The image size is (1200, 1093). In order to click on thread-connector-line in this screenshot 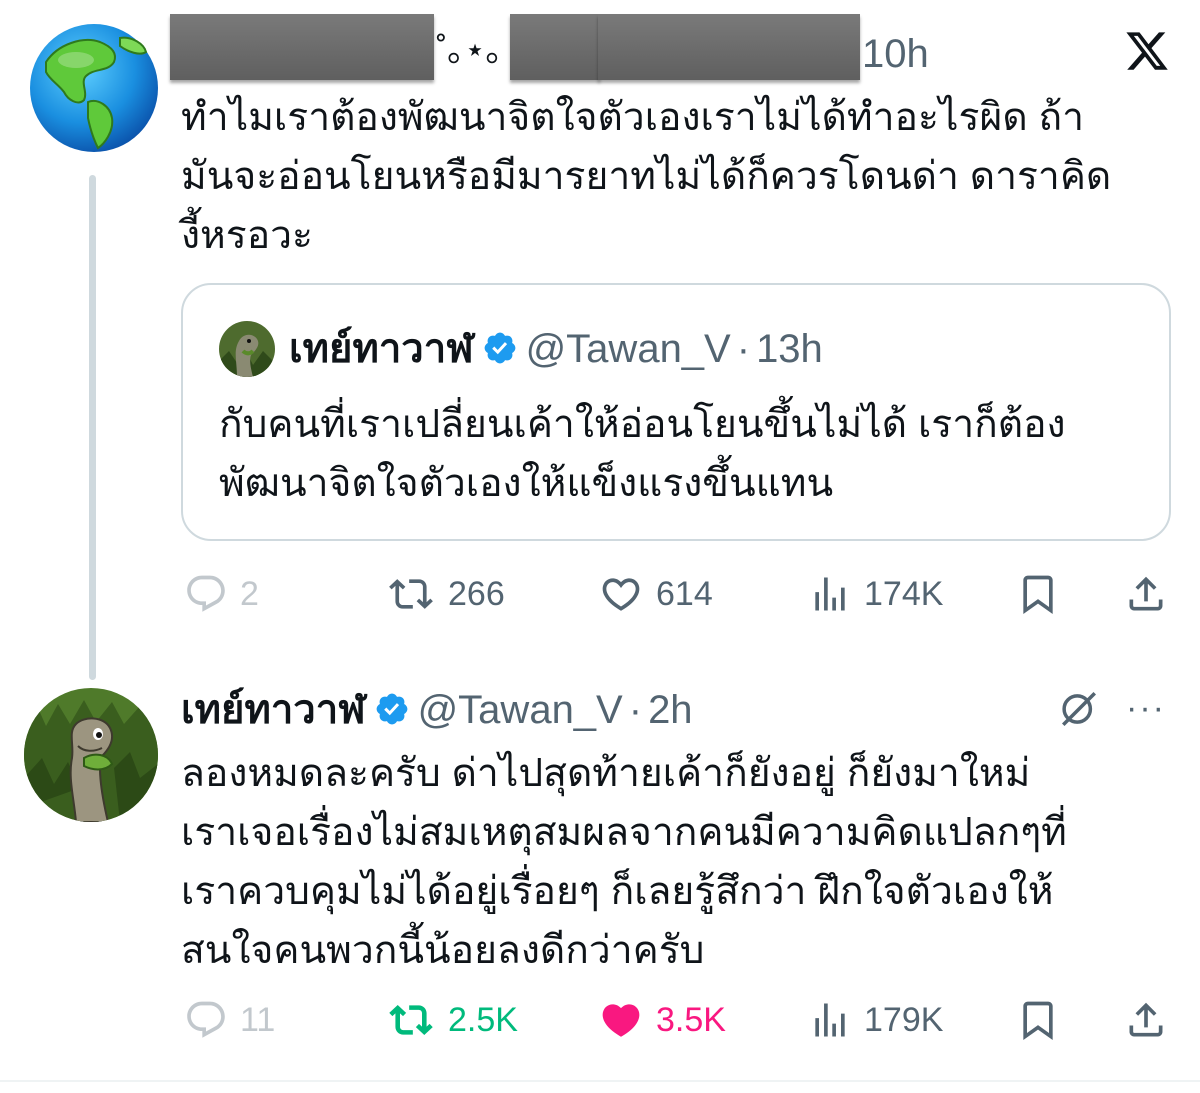, I will do `click(92, 427)`.